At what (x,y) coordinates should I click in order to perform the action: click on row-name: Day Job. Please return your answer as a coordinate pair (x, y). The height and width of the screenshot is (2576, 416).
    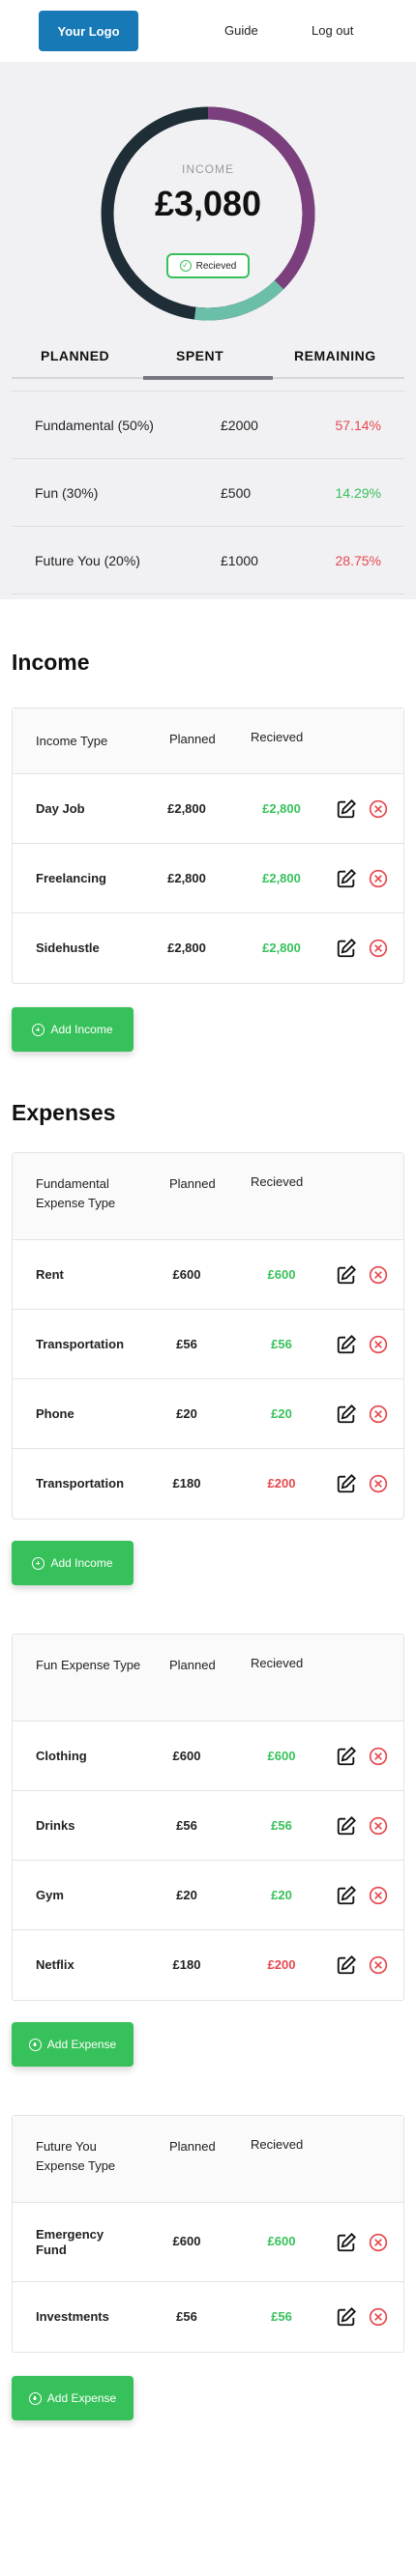
    Looking at the image, I should click on (61, 808).